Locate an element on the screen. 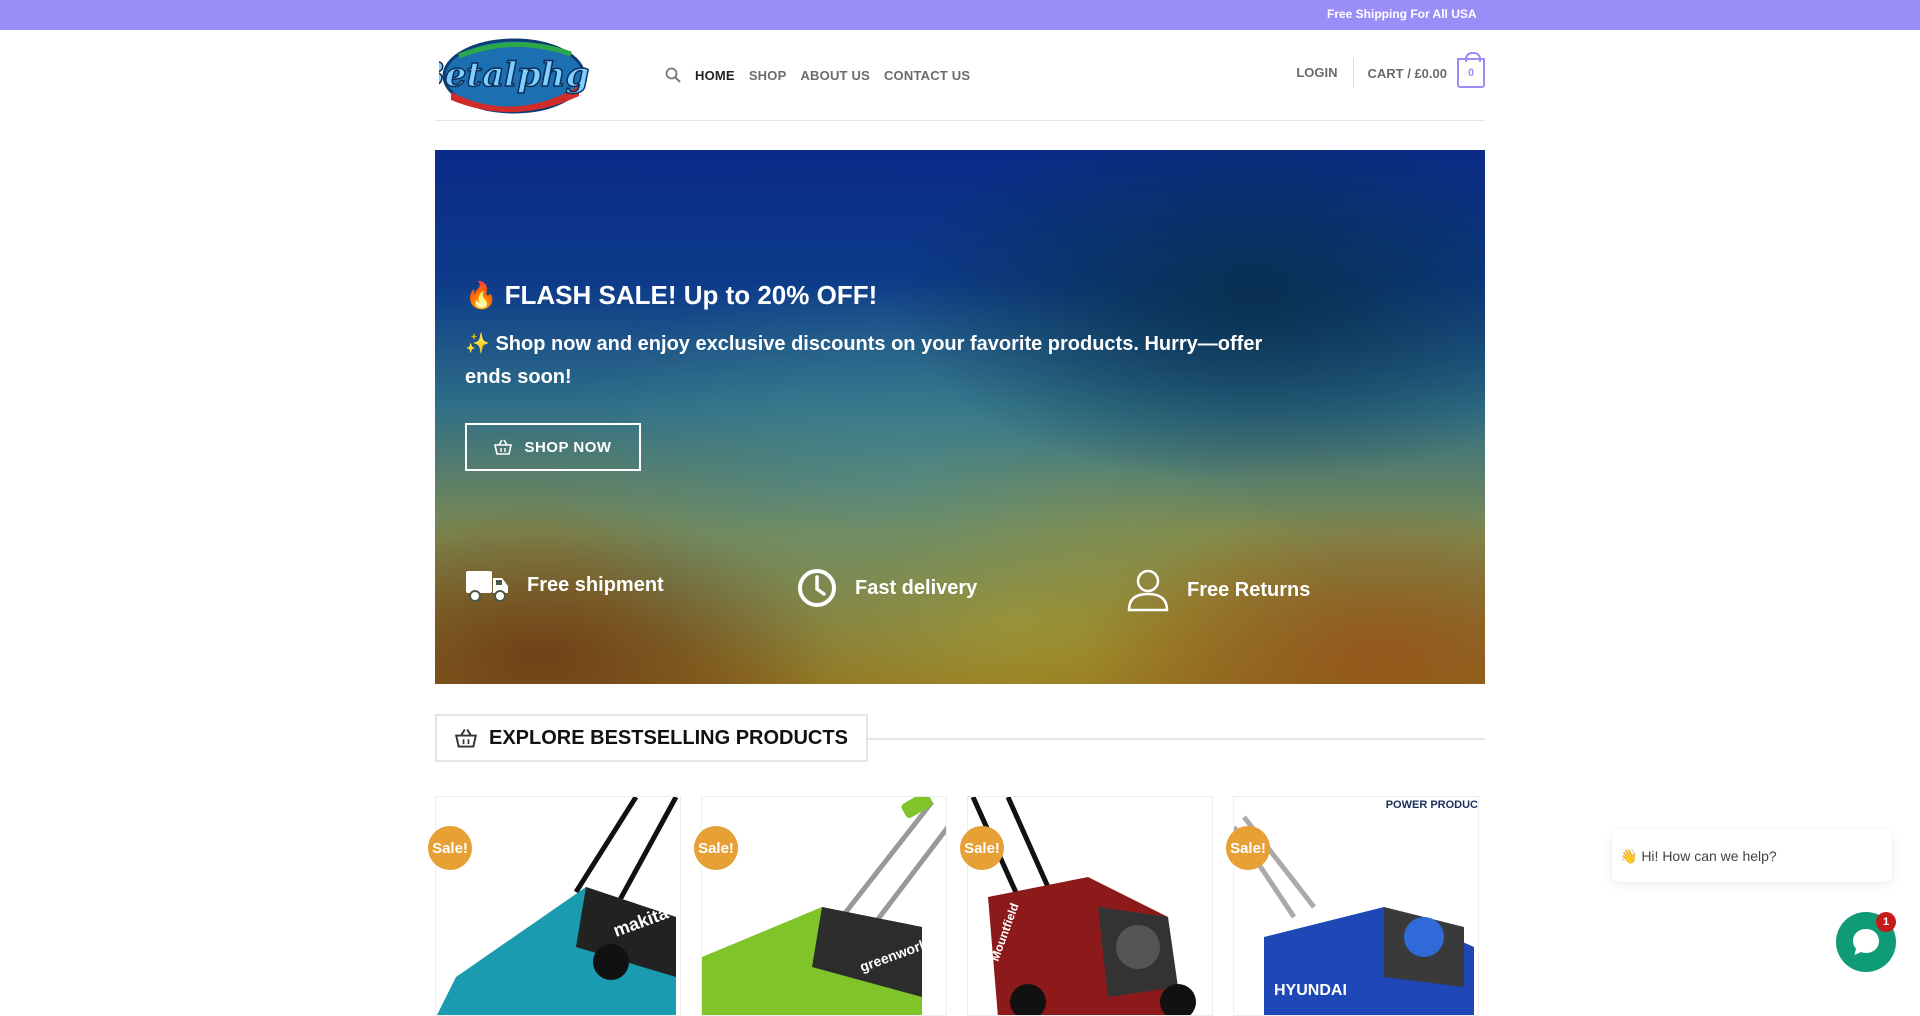 The width and height of the screenshot is (1920, 1016). clock-icon is located at coordinates (817, 588).